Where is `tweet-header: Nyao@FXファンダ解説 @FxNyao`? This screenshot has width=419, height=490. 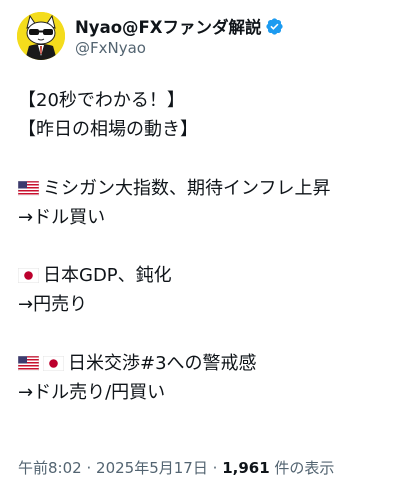
tweet-header: Nyao@FXファンダ解説 @FxNyao is located at coordinates (150, 36).